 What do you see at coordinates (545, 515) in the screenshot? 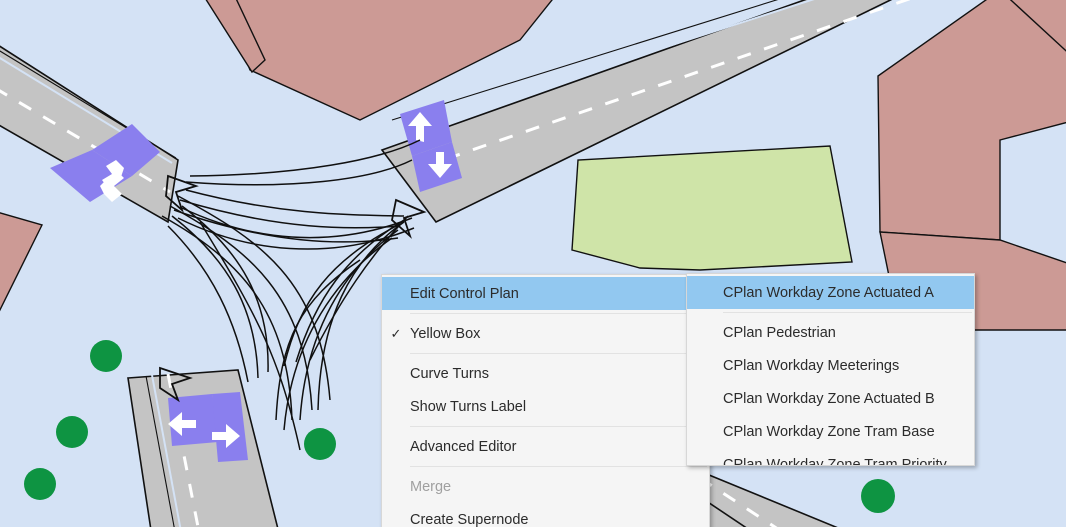
I see `menu-item-create-supernode: Create Supernode` at bounding box center [545, 515].